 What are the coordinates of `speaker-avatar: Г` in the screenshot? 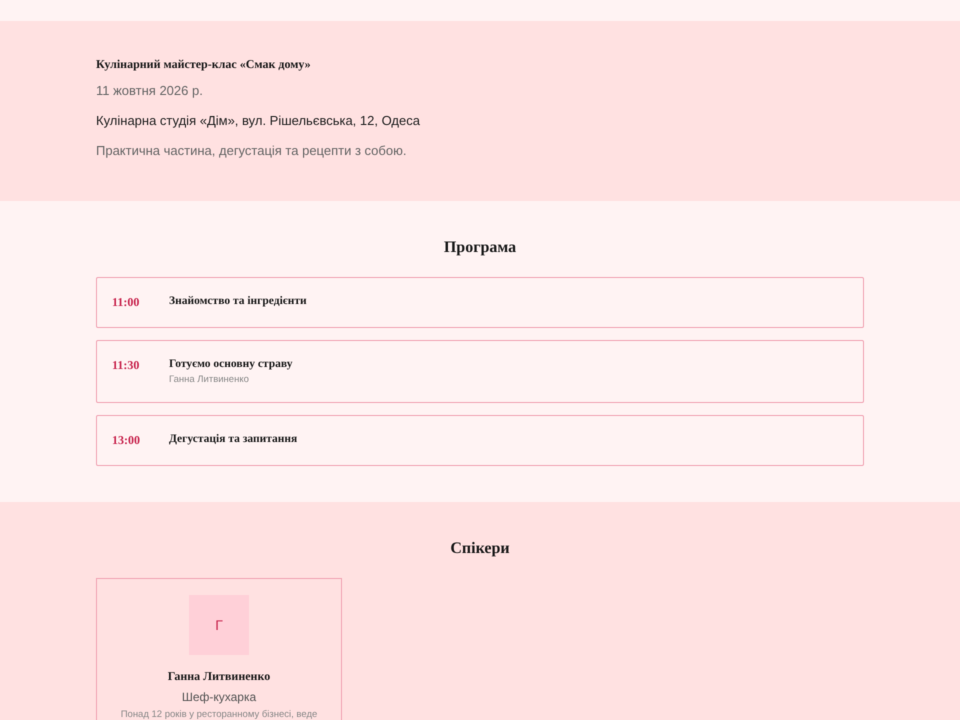 It's located at (219, 625).